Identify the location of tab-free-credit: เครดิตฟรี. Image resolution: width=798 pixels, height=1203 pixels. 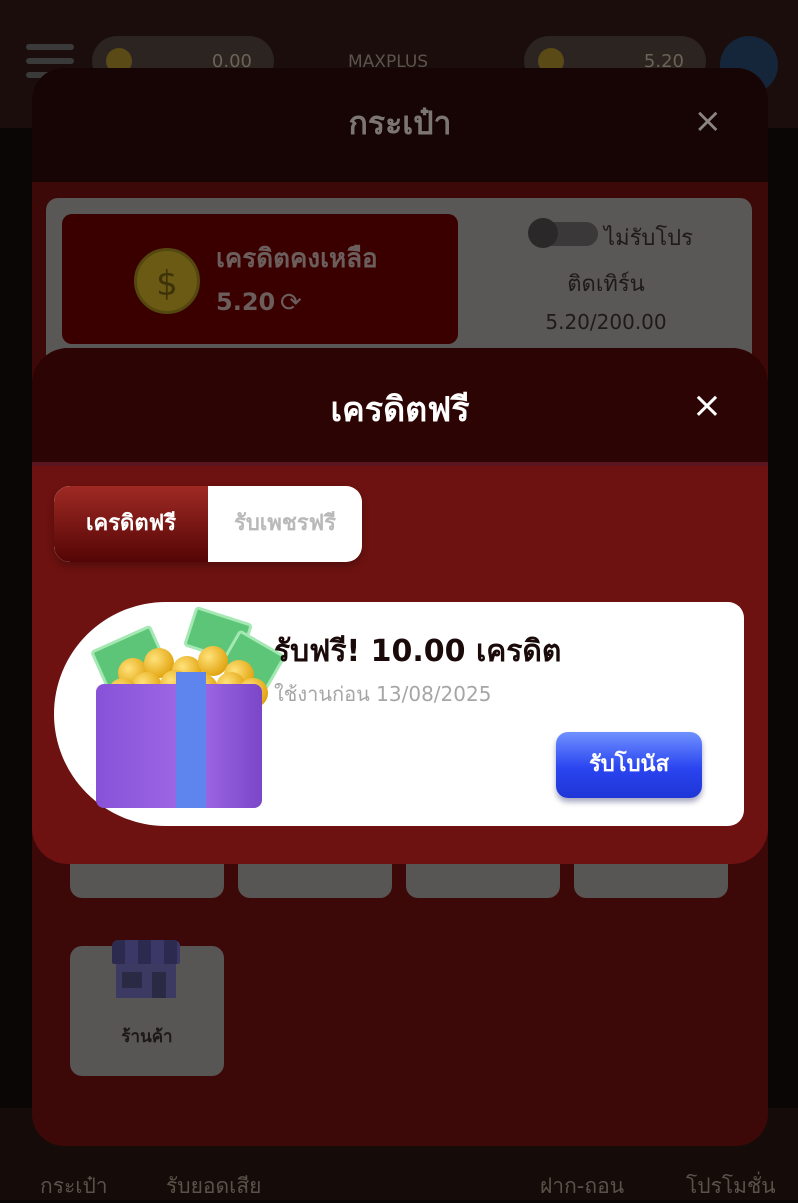
(131, 524).